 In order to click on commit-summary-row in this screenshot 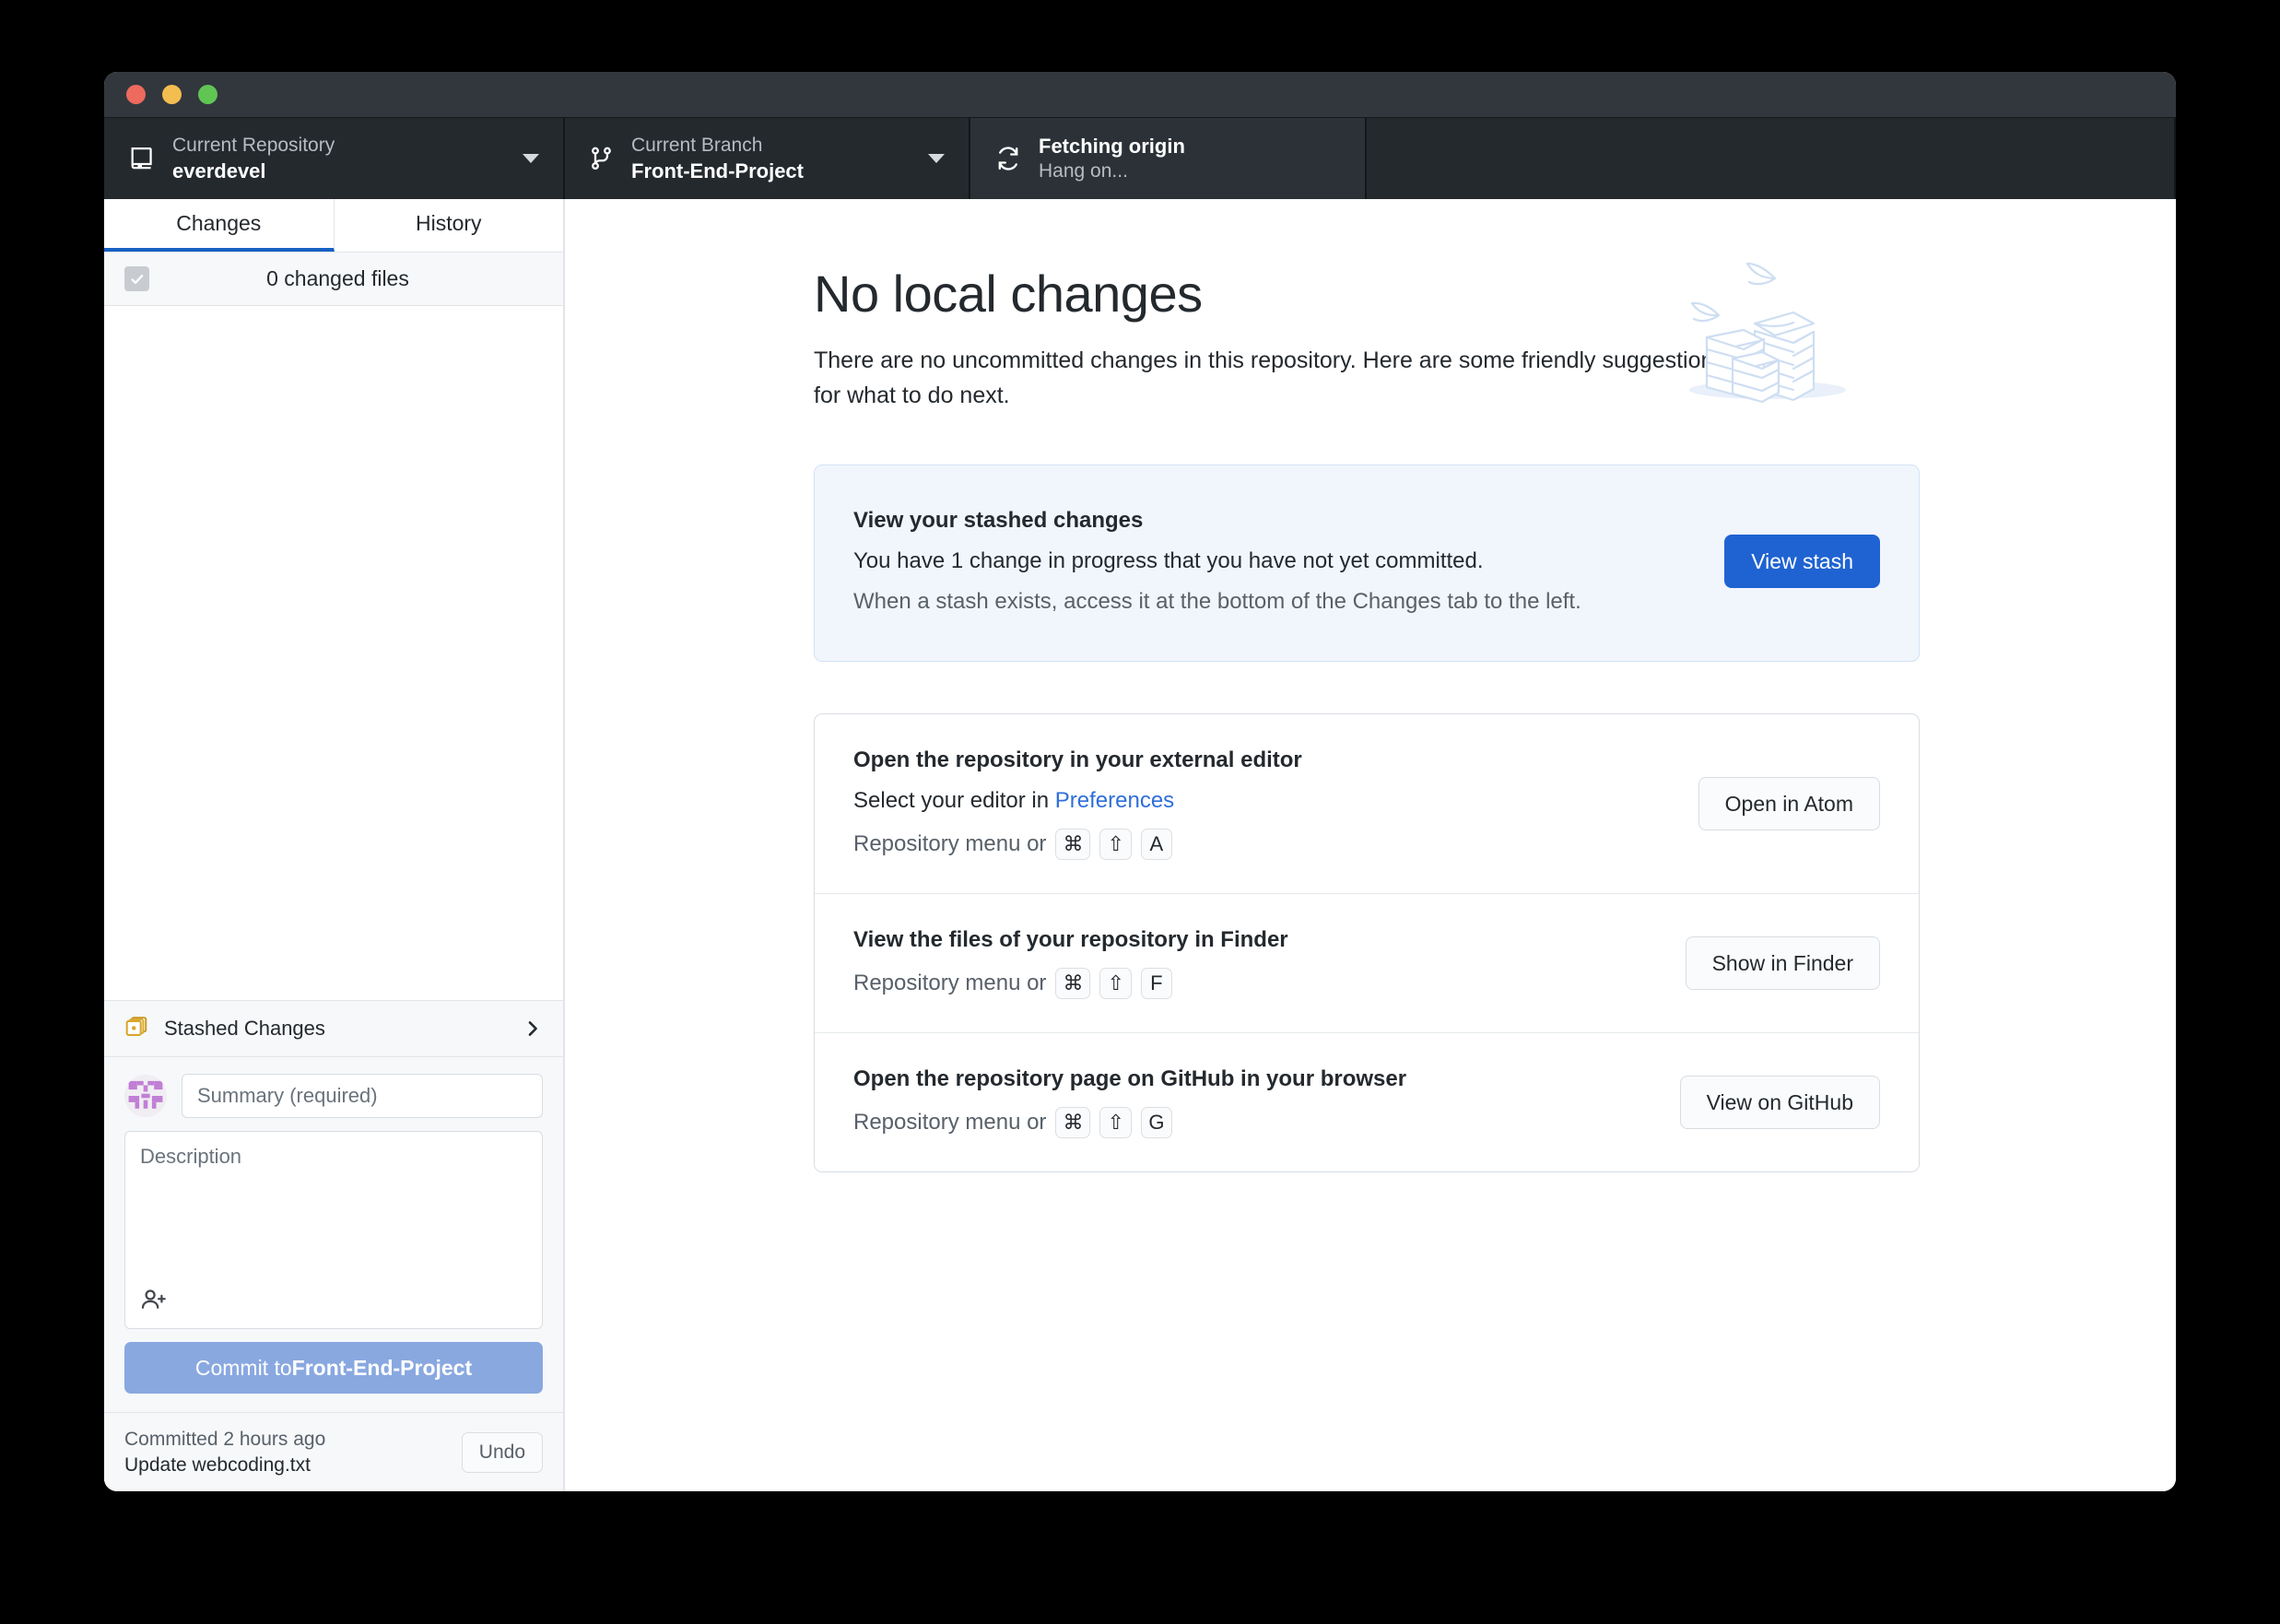, I will do `click(333, 1096)`.